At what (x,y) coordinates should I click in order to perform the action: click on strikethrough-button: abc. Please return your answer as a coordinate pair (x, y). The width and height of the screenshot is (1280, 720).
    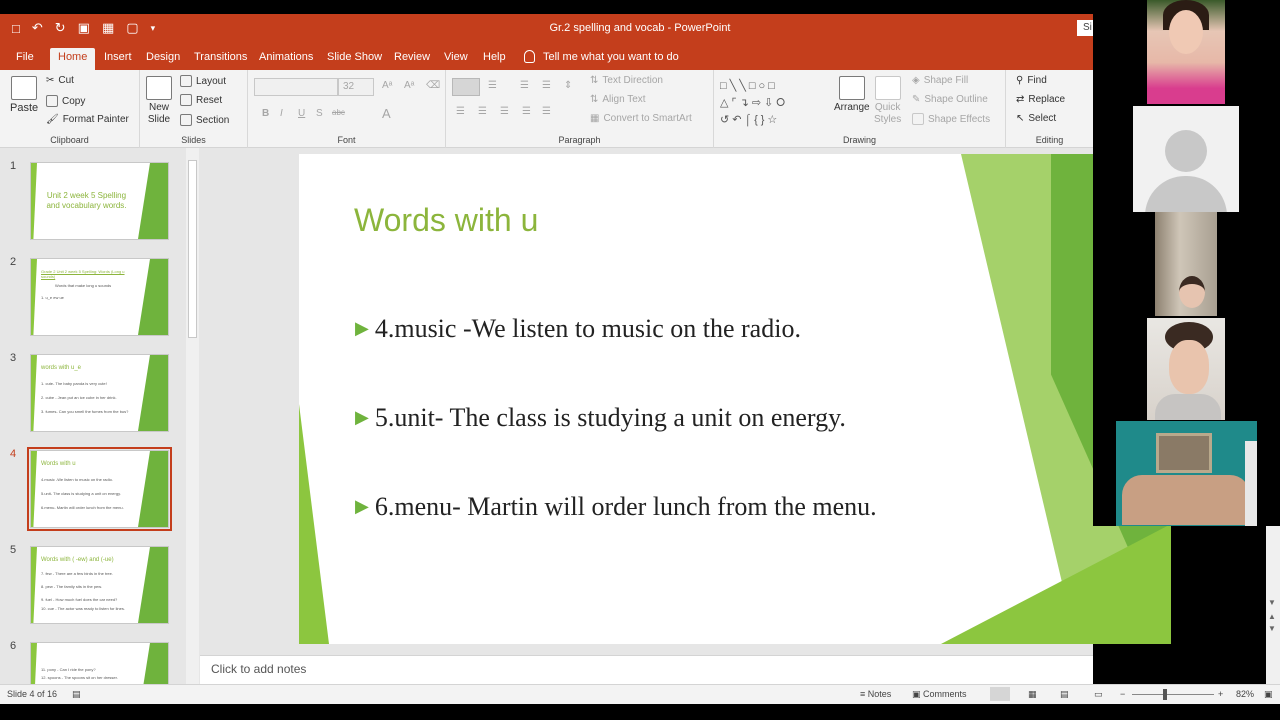
    Looking at the image, I should click on (338, 112).